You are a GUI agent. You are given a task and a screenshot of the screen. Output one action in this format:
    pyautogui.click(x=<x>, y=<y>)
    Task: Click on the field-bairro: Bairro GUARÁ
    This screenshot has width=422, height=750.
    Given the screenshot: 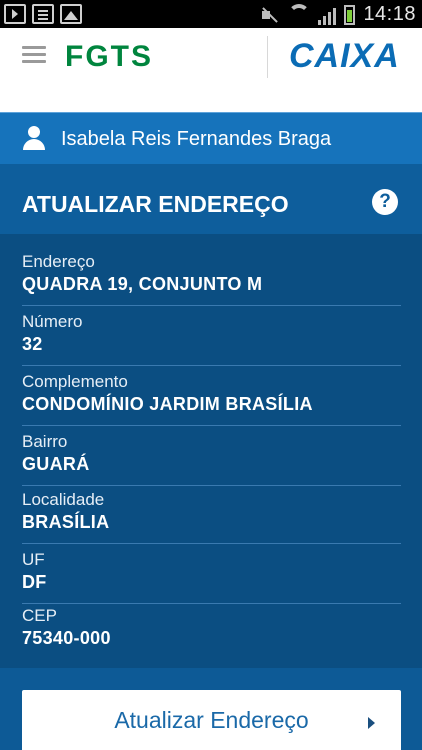 What is the action you would take?
    pyautogui.click(x=211, y=459)
    